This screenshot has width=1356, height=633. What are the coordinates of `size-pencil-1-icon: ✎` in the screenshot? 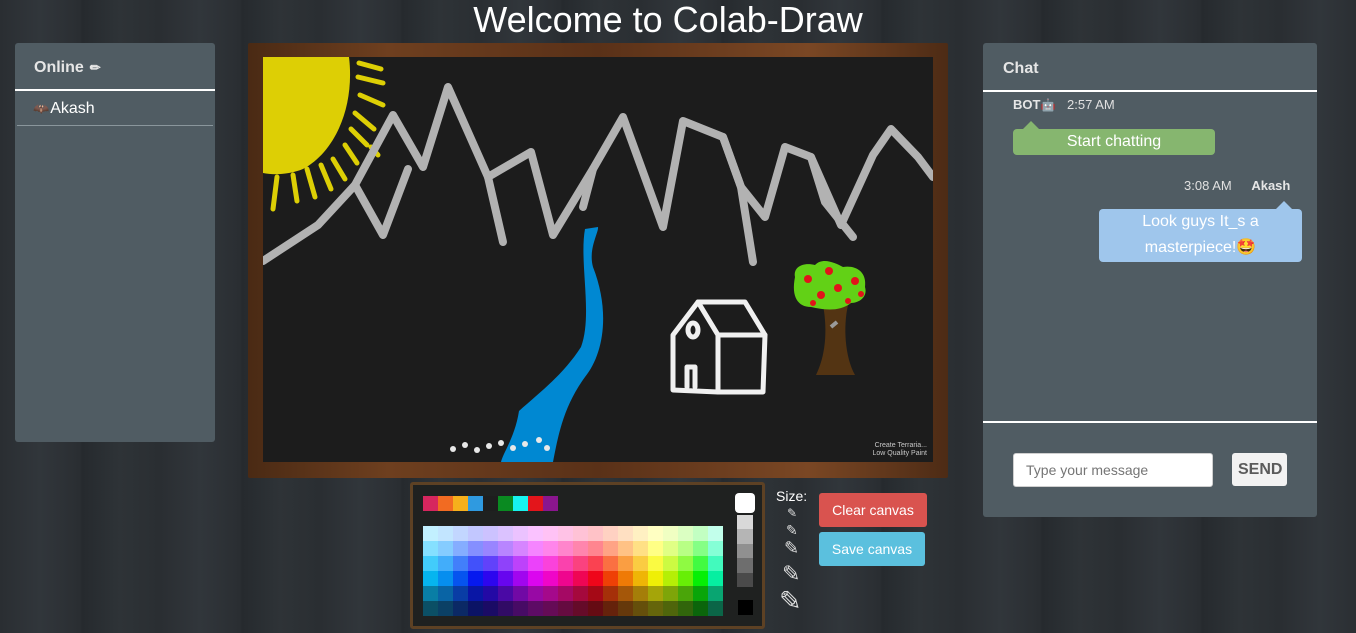 It's located at (792, 513).